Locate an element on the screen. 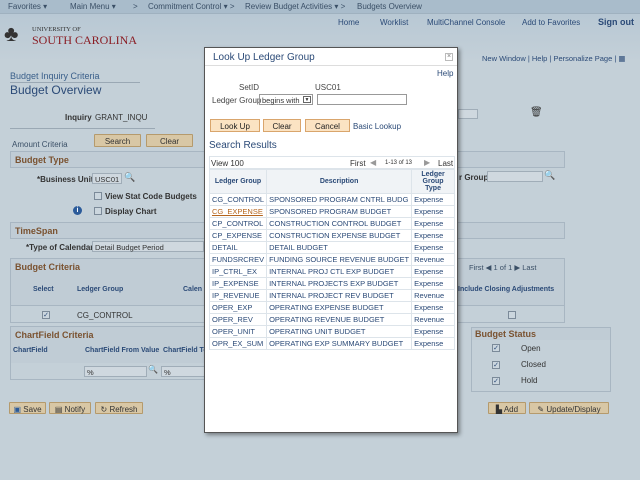 This screenshot has width=640, height=480. results-first: First is located at coordinates (358, 163).